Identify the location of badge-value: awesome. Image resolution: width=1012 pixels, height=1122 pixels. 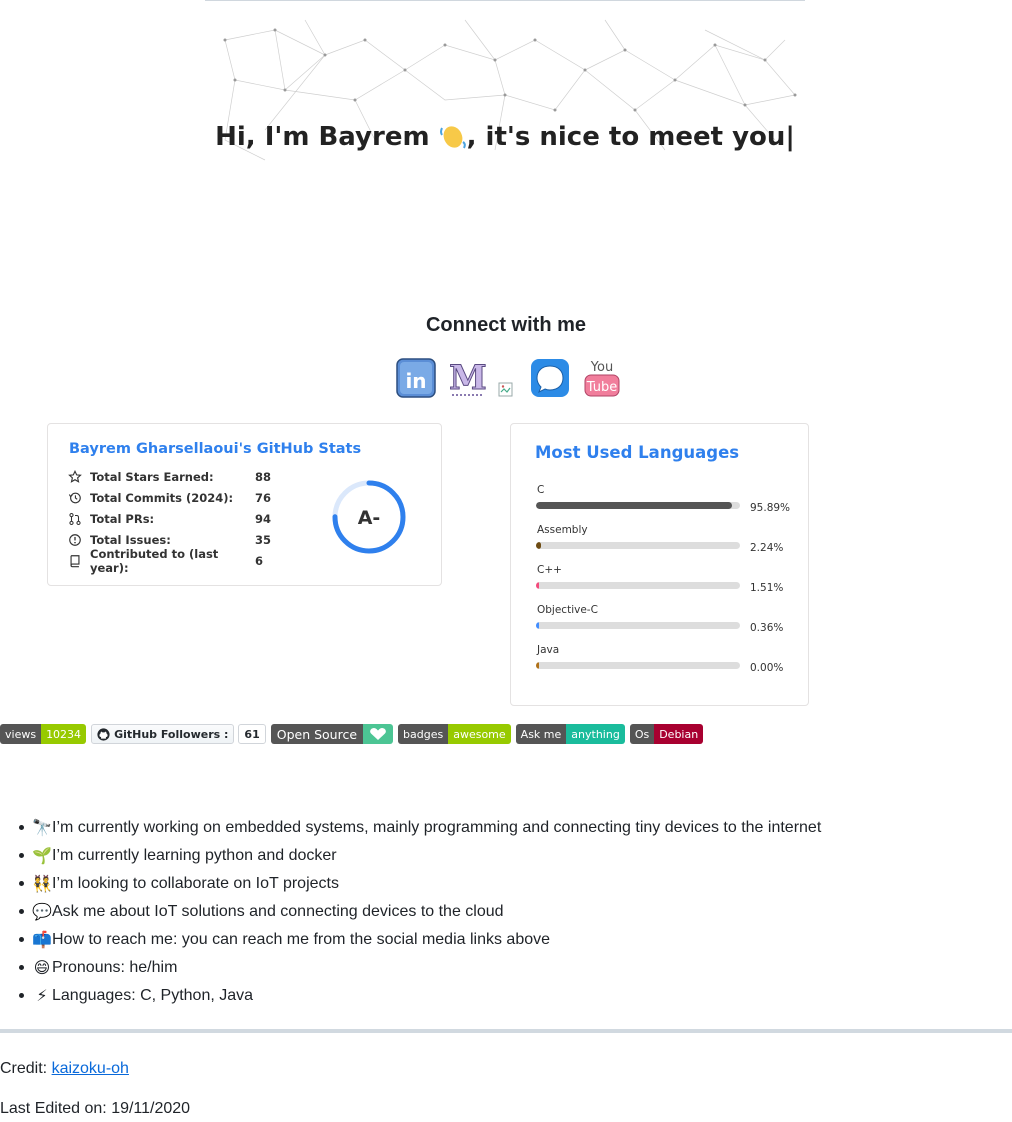
(479, 734).